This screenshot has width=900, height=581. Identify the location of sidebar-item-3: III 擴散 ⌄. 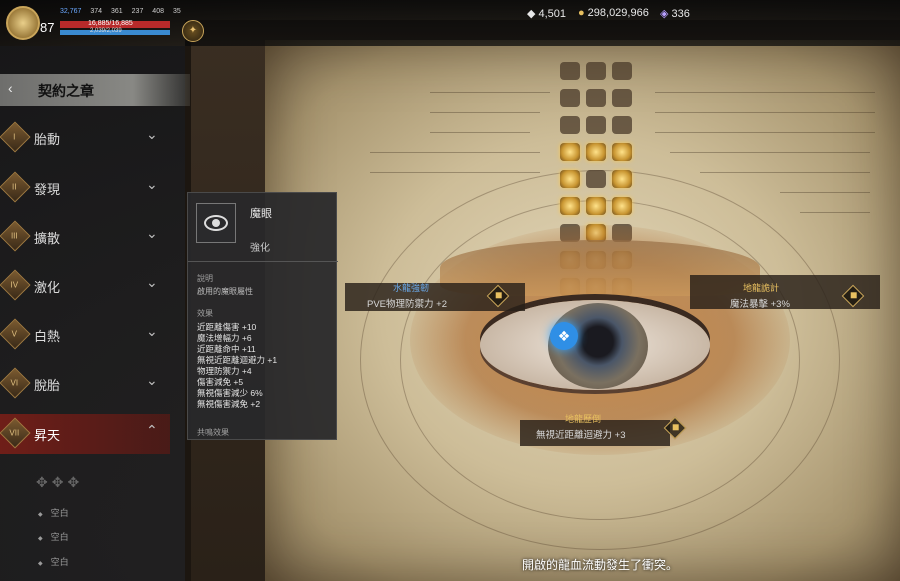
(85, 237).